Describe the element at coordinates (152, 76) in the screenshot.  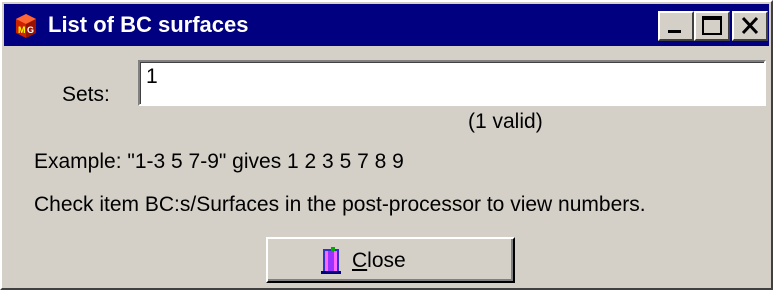
I see `sets-input-value: 1` at that location.